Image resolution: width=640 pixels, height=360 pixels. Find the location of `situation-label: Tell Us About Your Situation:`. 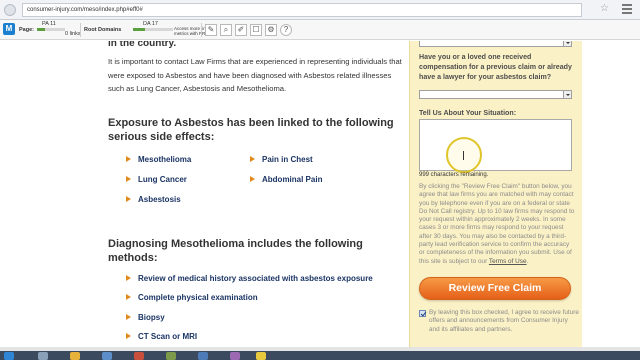

situation-label: Tell Us About Your Situation: is located at coordinates (468, 113).